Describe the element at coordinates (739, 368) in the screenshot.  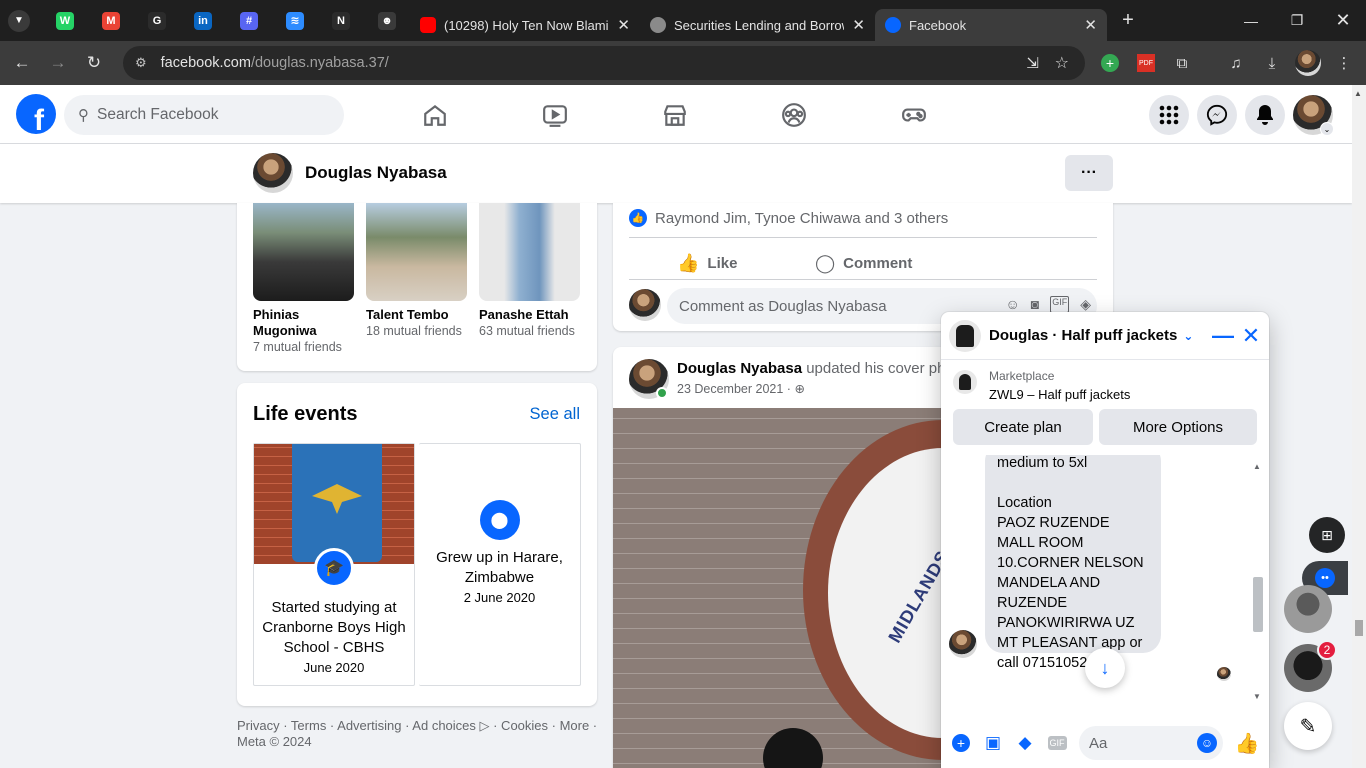
I see `post-author: Douglas Nyabasa` at that location.